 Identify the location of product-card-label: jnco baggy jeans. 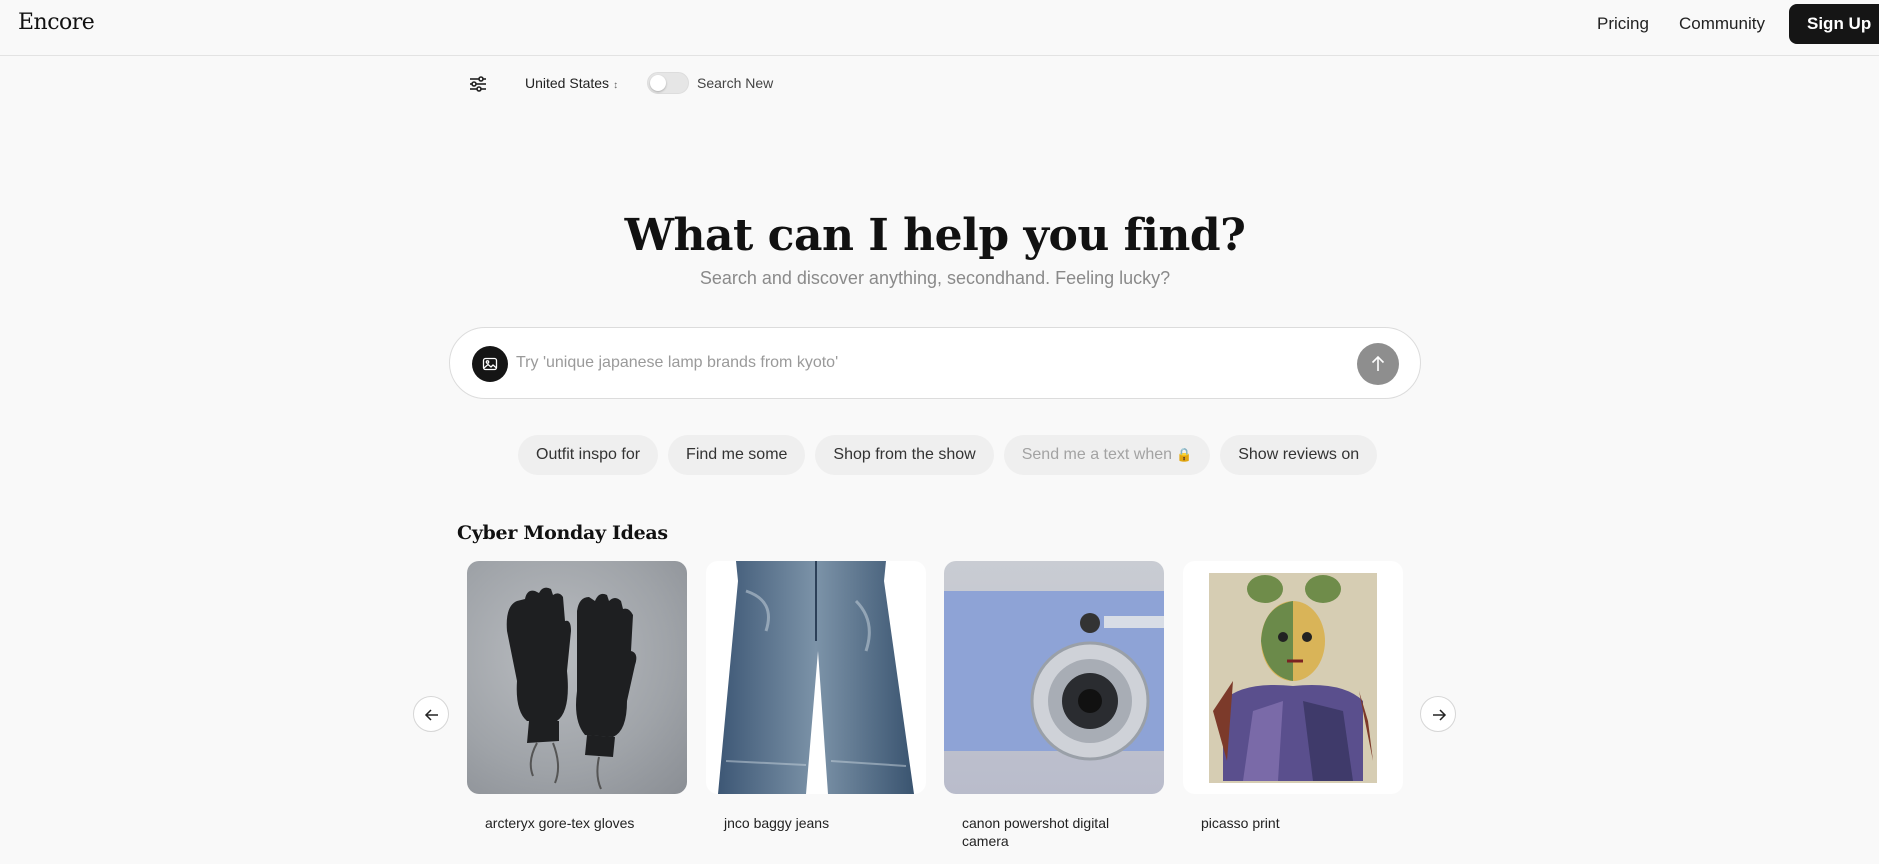
(777, 823).